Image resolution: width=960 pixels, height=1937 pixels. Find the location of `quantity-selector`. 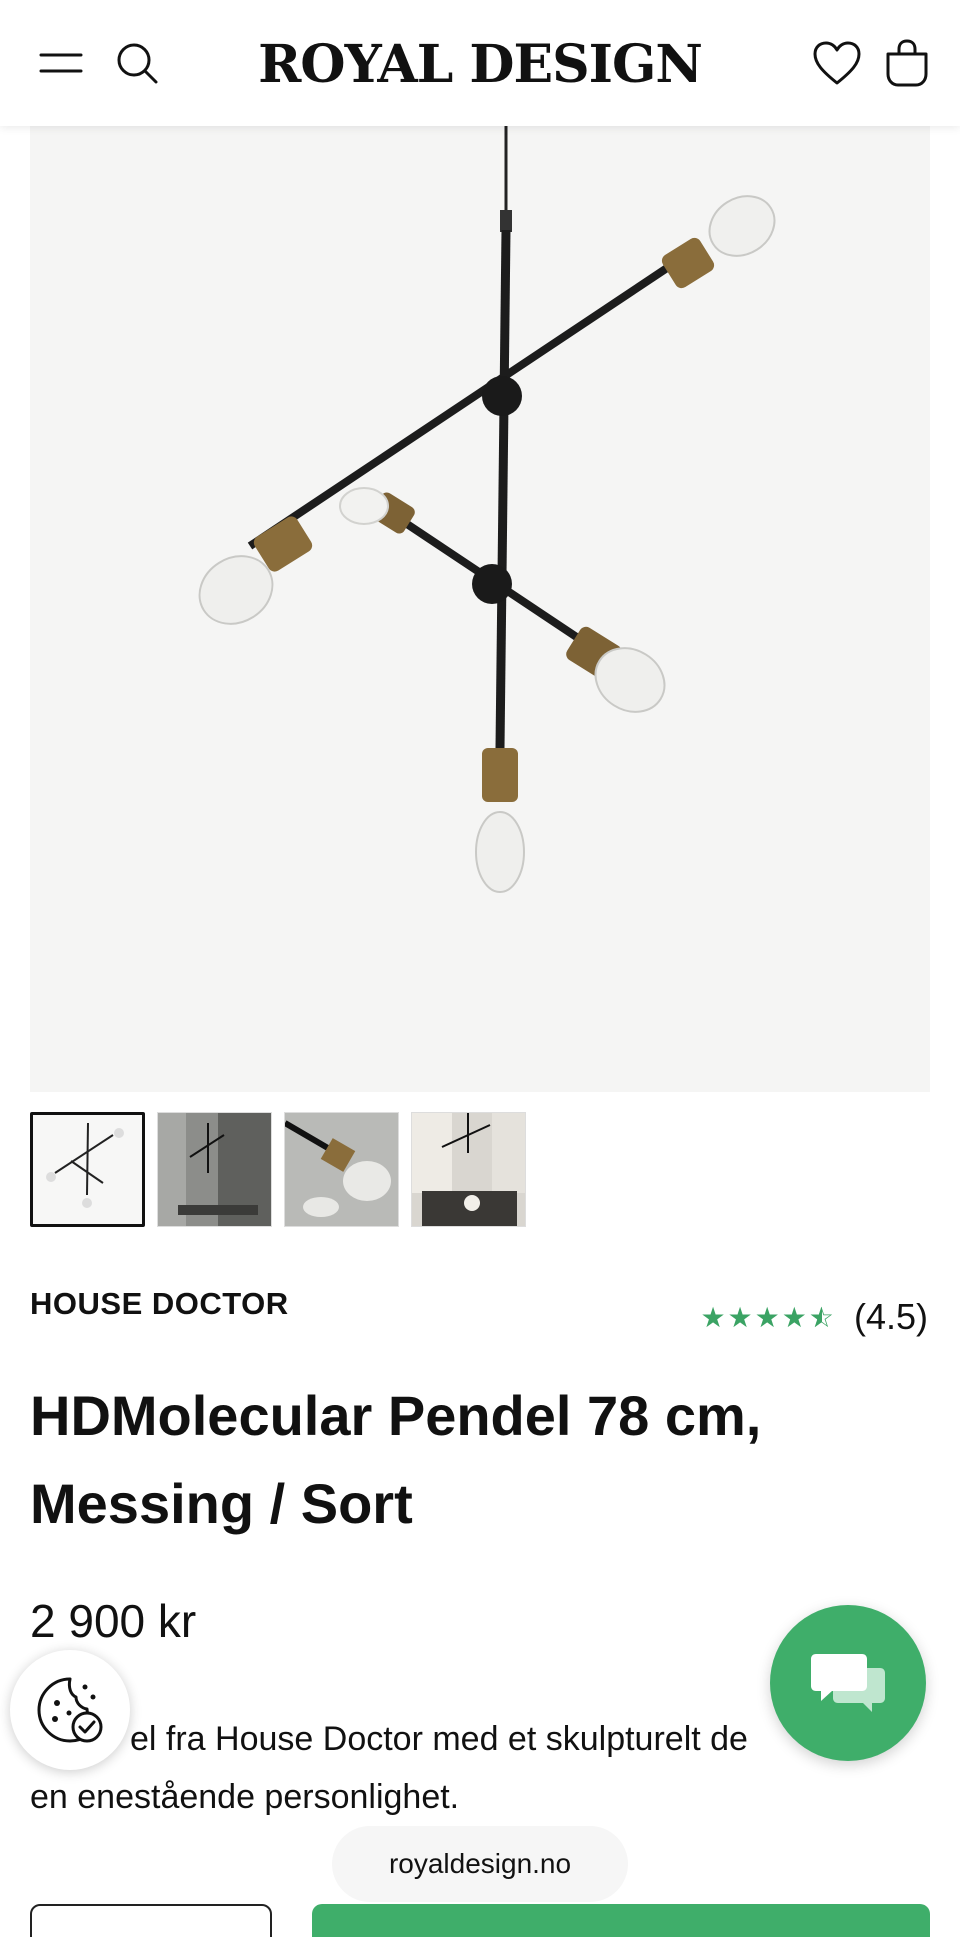

quantity-selector is located at coordinates (151, 1920).